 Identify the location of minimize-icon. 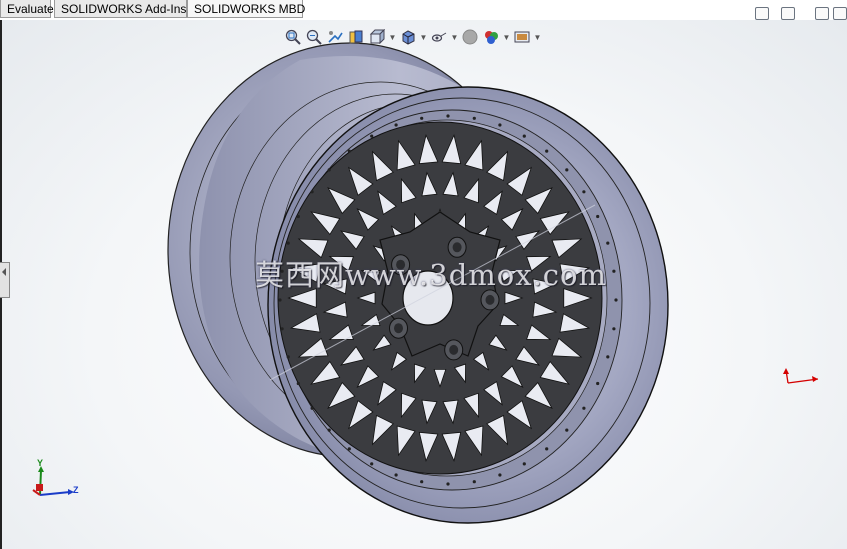
(822, 13).